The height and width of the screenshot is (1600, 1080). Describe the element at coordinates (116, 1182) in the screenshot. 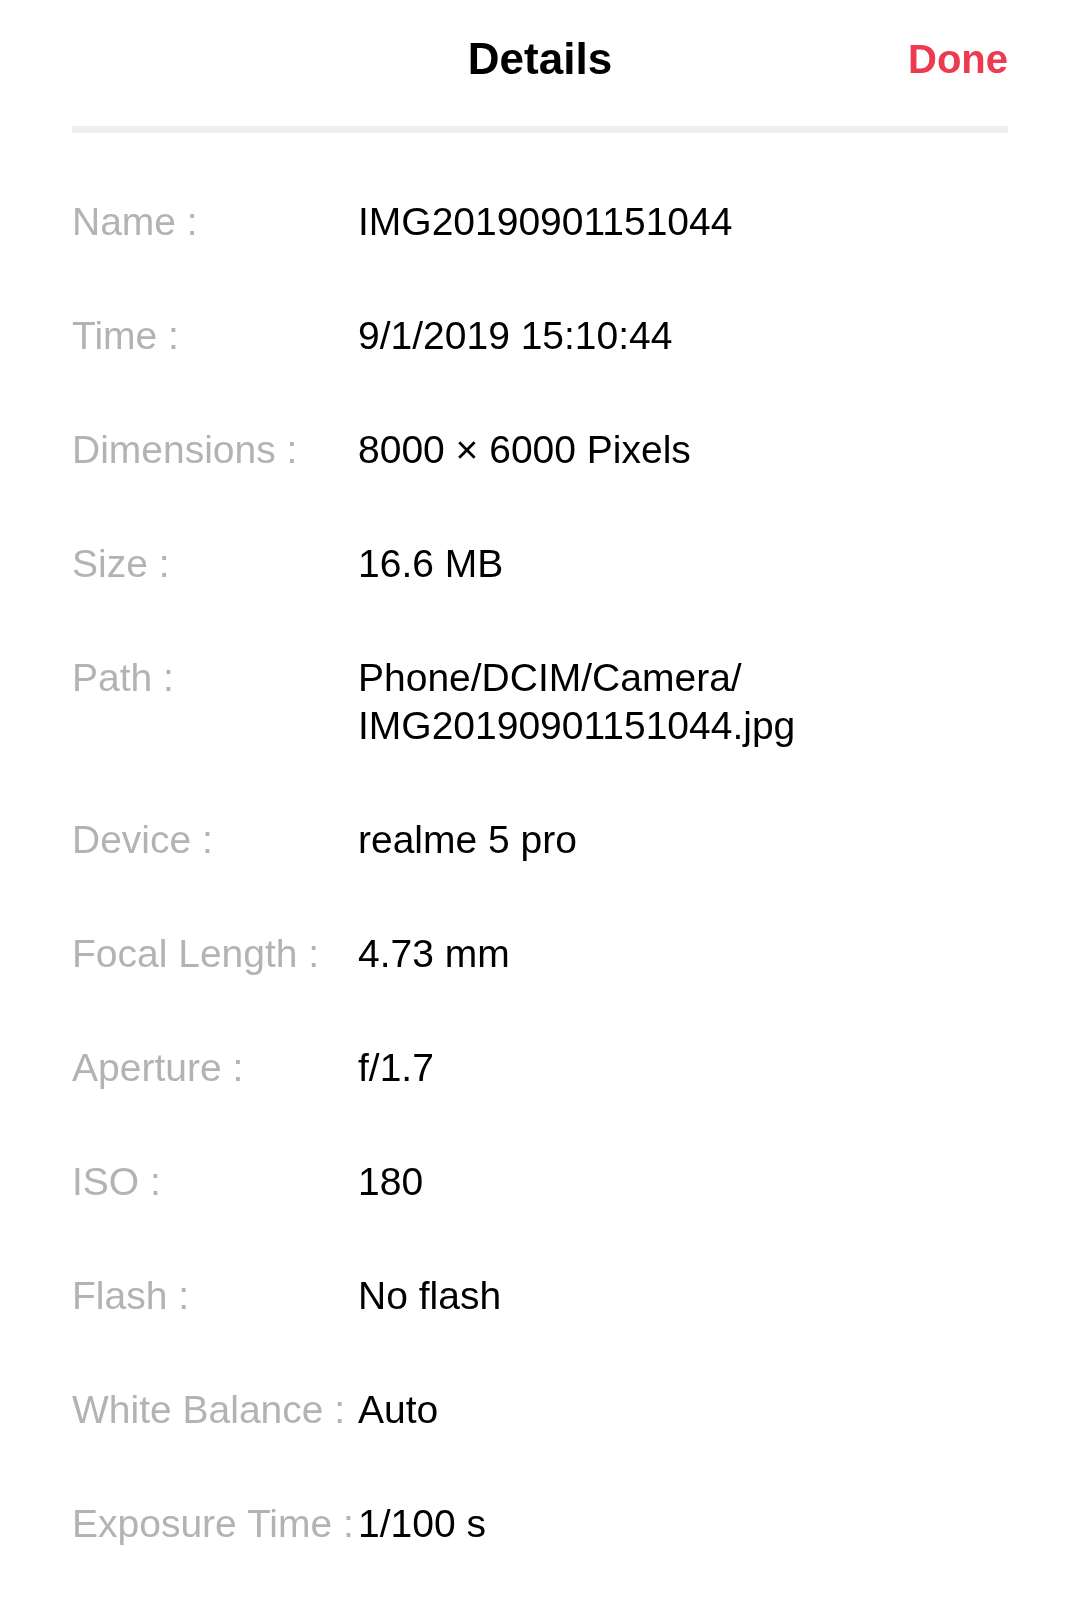

I see `detail-label: ISO :` at that location.